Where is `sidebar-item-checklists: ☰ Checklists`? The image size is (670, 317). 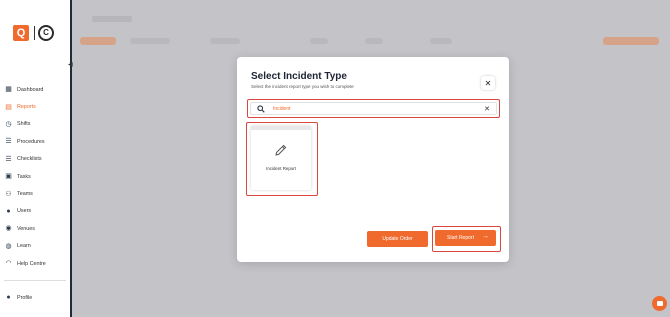 sidebar-item-checklists: ☰ Checklists is located at coordinates (35, 159).